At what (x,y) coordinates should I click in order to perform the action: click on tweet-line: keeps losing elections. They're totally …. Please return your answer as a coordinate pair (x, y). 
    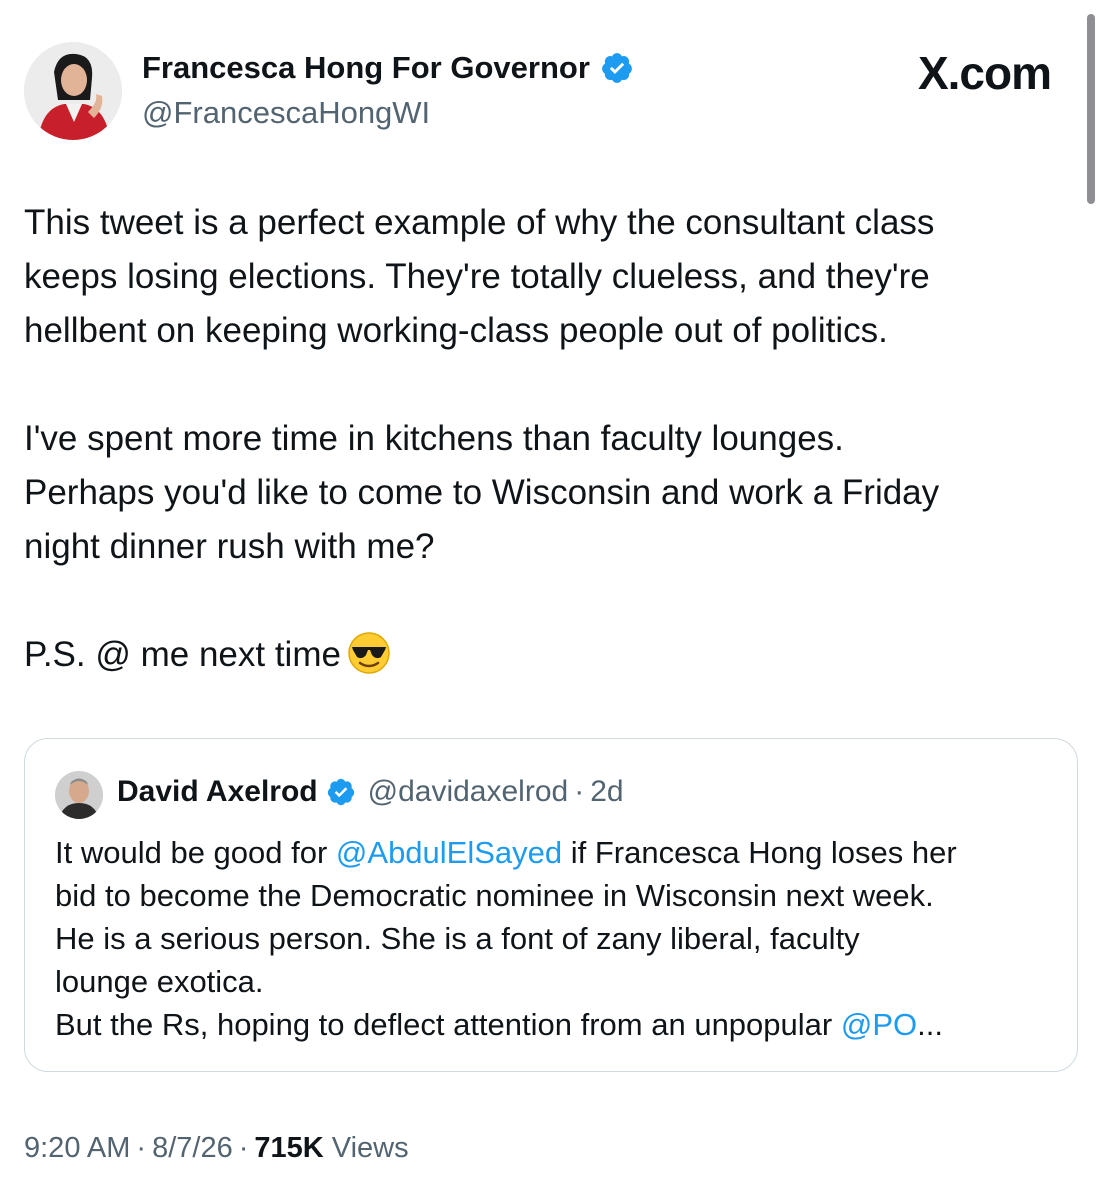
    Looking at the image, I should click on (477, 276).